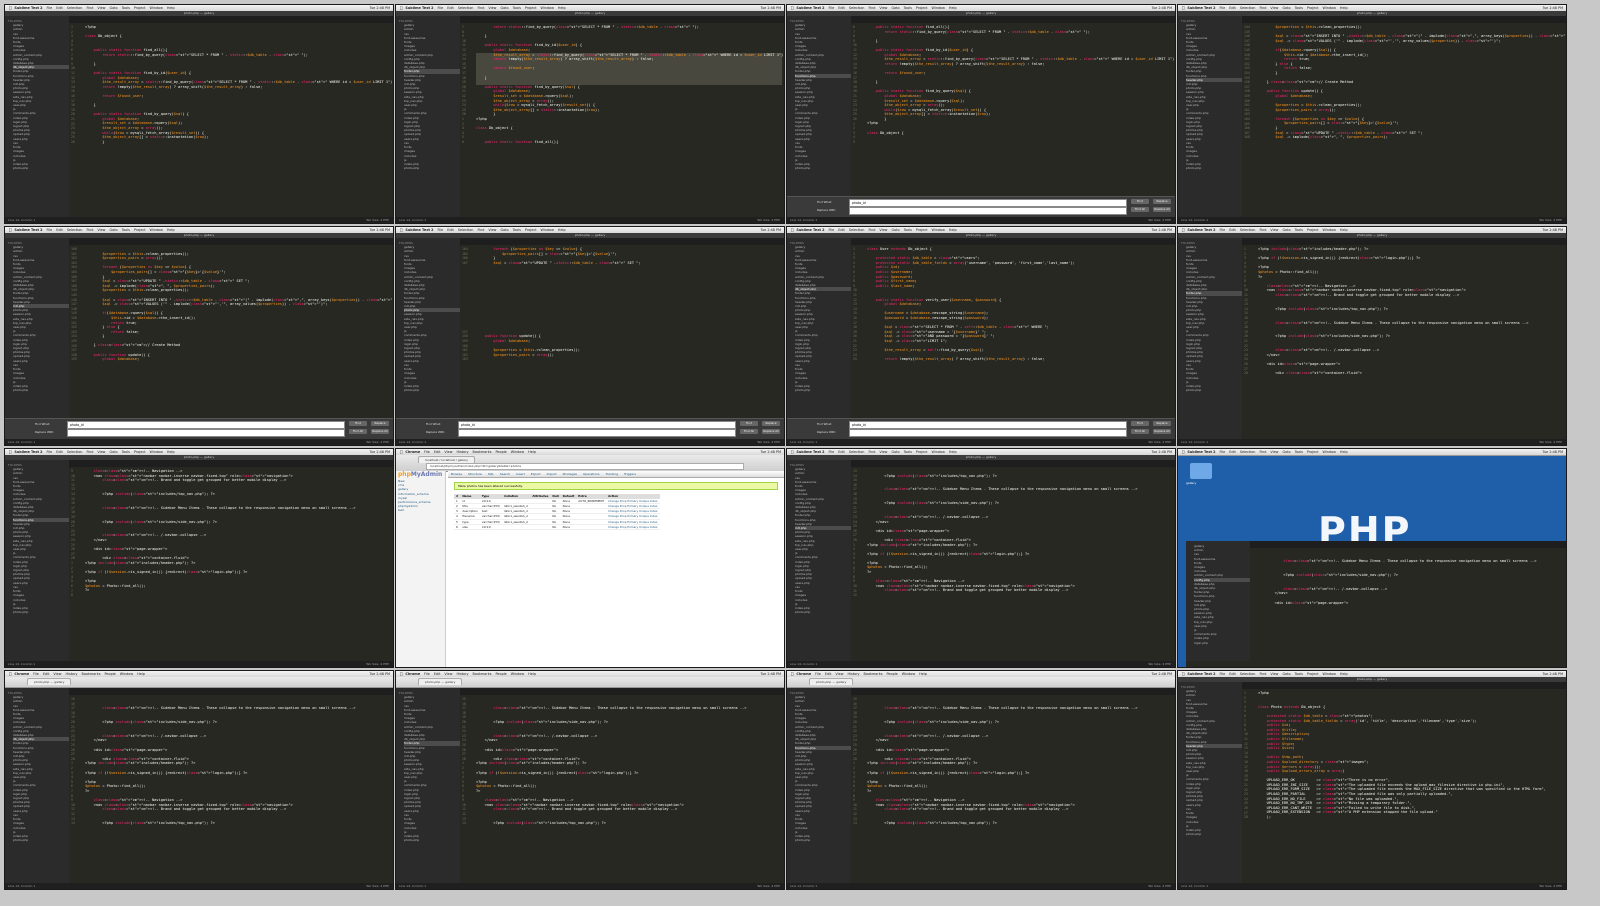  What do you see at coordinates (491, 474) in the screenshot?
I see `pma-tab: SQL` at bounding box center [491, 474].